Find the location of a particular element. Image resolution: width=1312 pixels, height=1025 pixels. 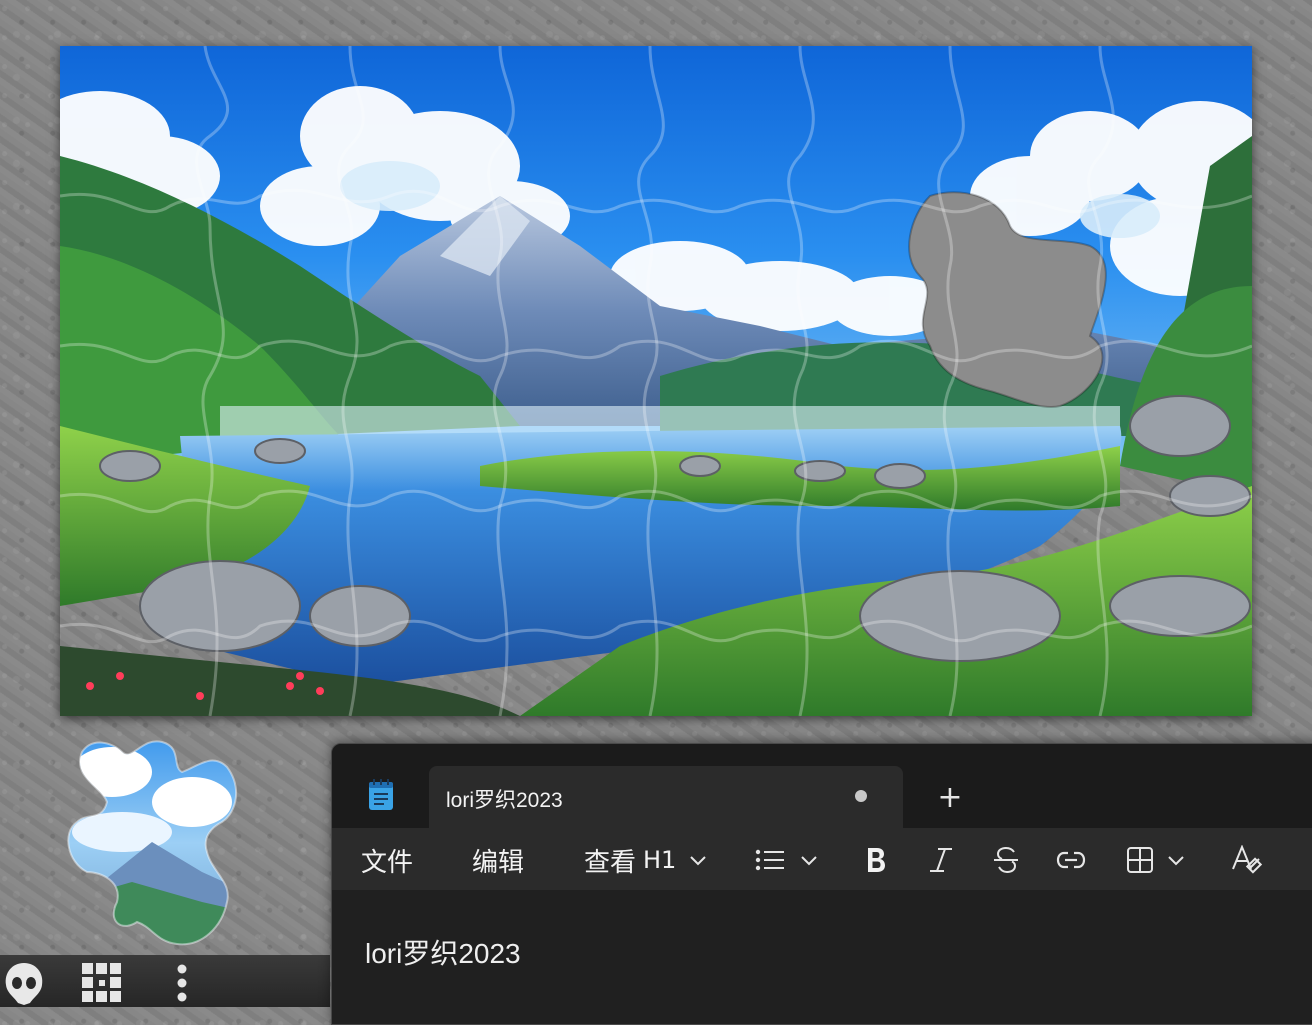

clear-format-icon is located at coordinates (1247, 859).